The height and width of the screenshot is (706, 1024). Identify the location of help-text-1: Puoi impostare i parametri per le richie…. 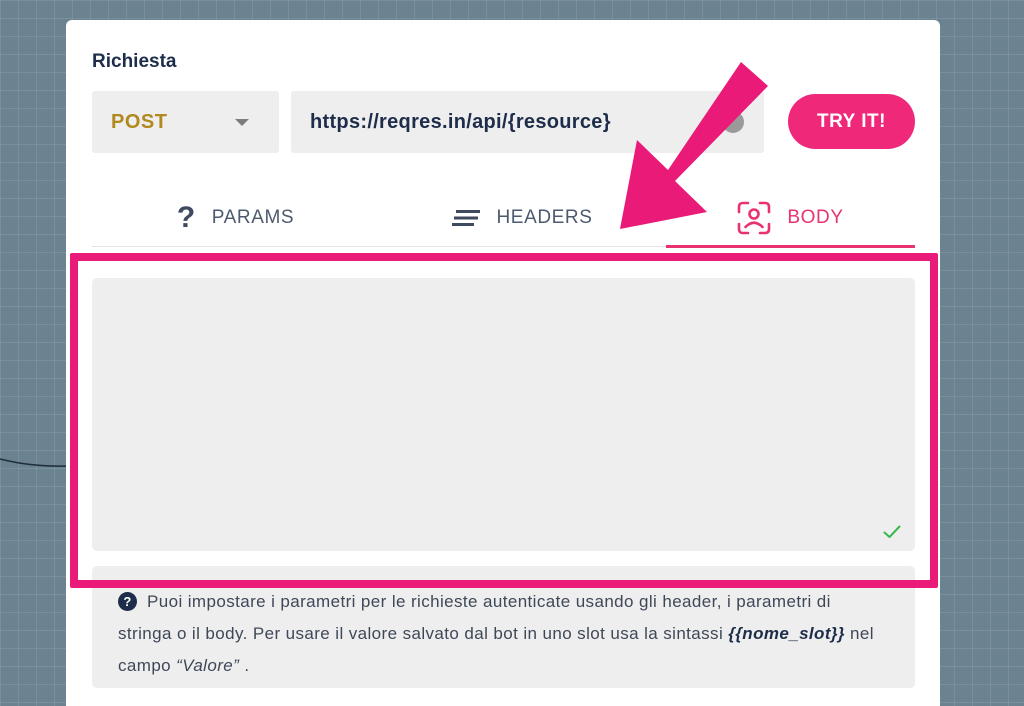
(474, 617).